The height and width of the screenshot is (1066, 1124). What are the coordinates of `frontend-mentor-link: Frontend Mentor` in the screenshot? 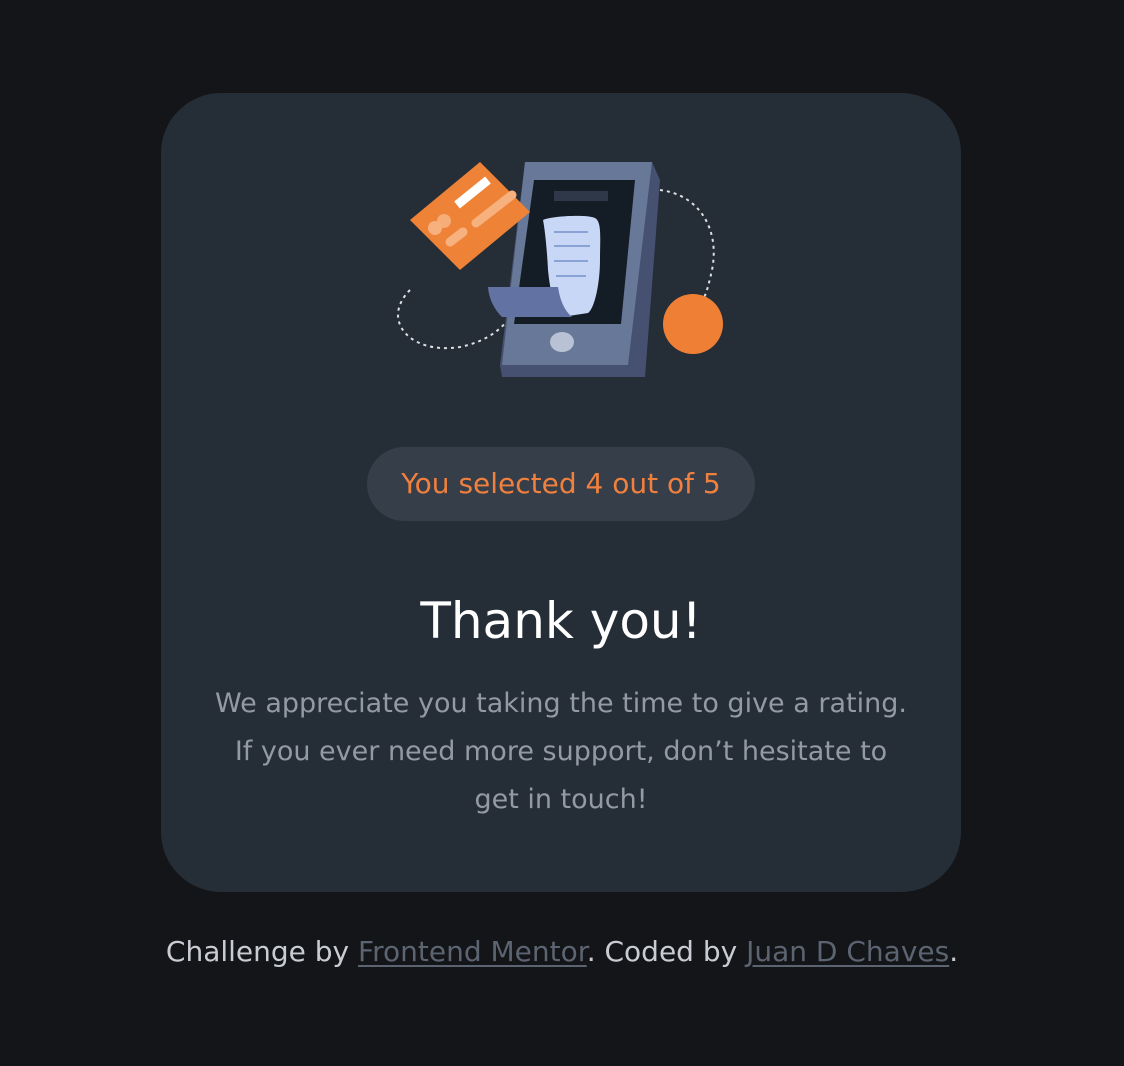 It's located at (472, 951).